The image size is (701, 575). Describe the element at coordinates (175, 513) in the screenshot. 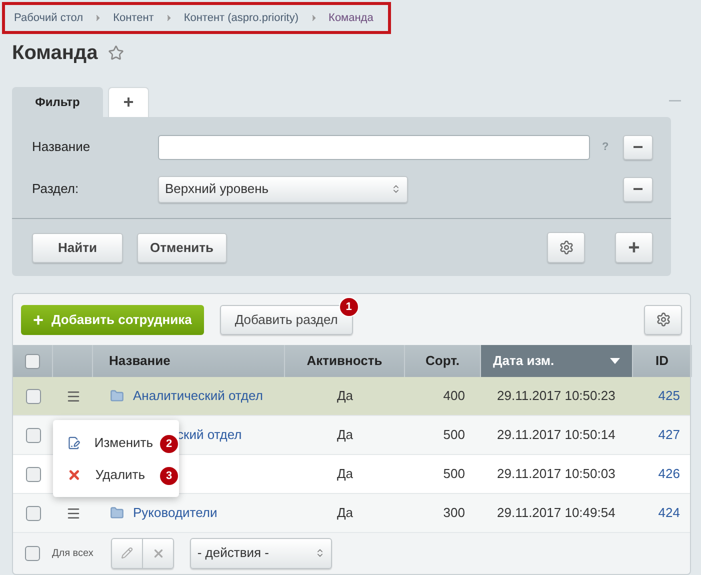

I see `item-link: Руководители` at that location.